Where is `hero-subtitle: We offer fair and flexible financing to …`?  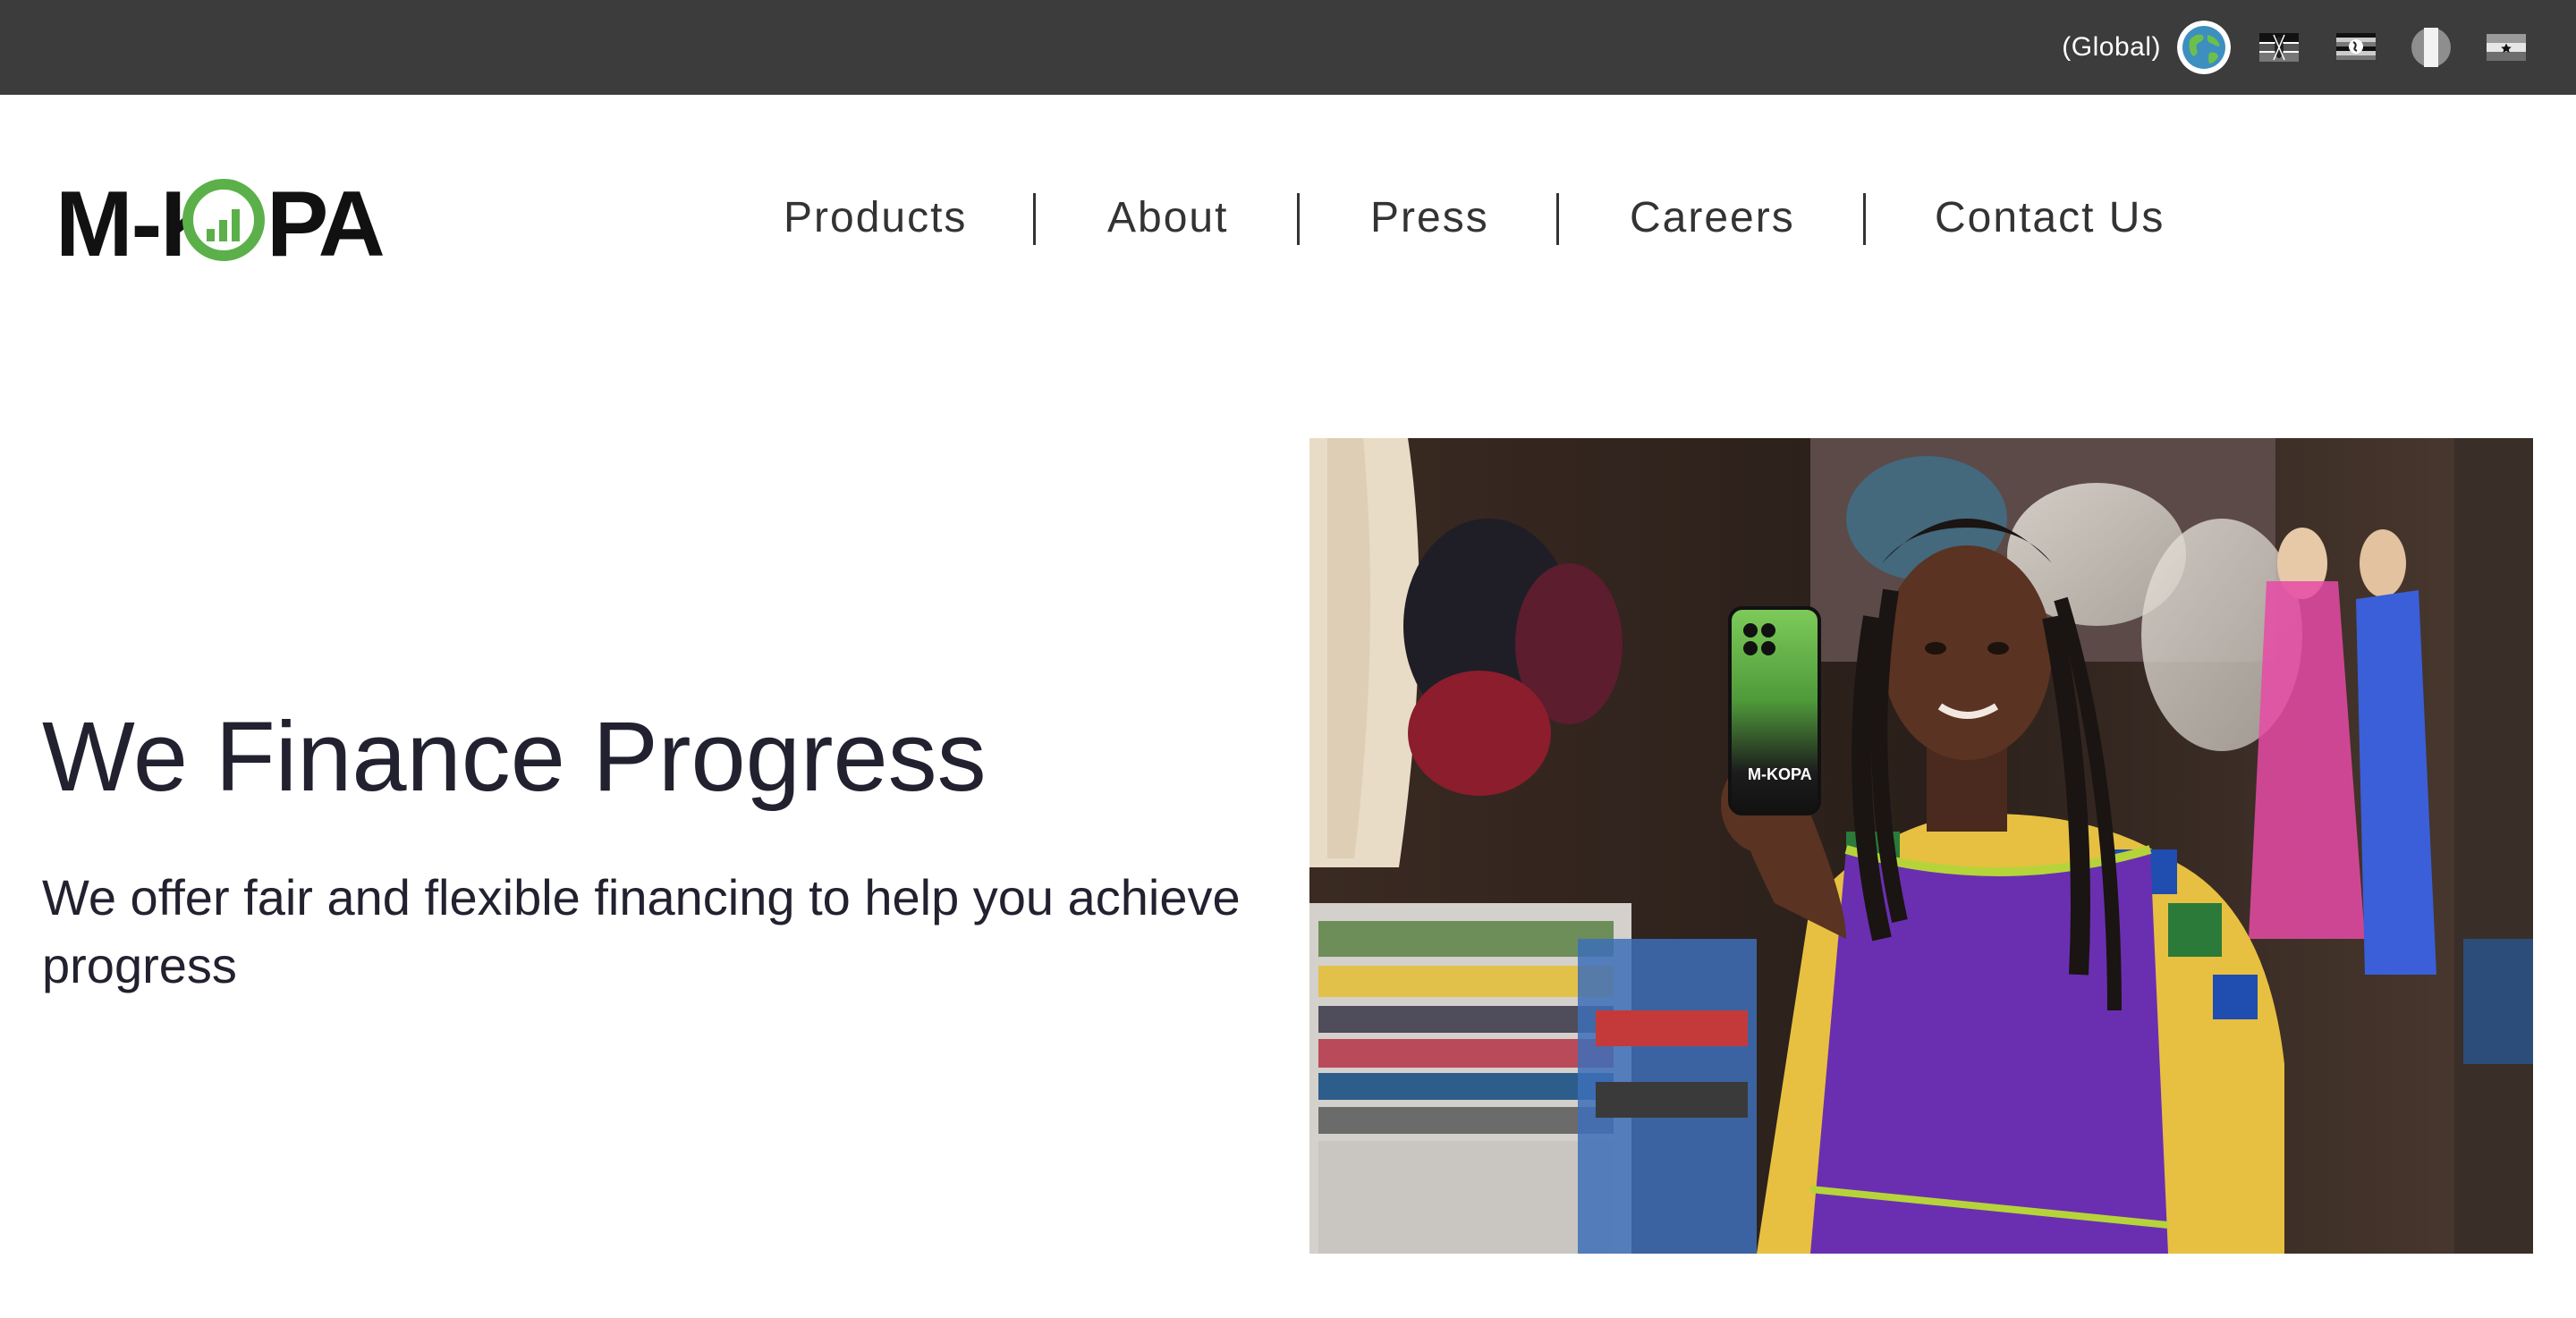 hero-subtitle: We offer fair and flexible financing to … is located at coordinates (641, 931).